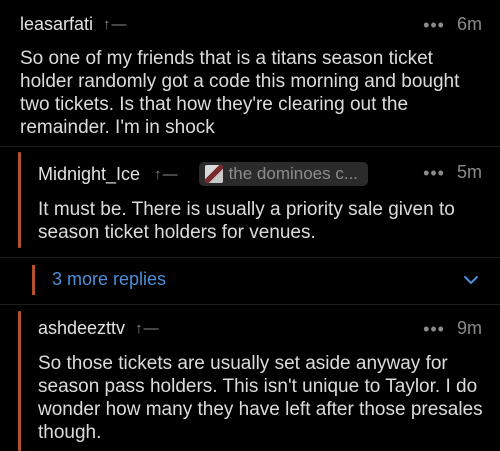  Describe the element at coordinates (469, 172) in the screenshot. I see `timestamp: 5m` at that location.